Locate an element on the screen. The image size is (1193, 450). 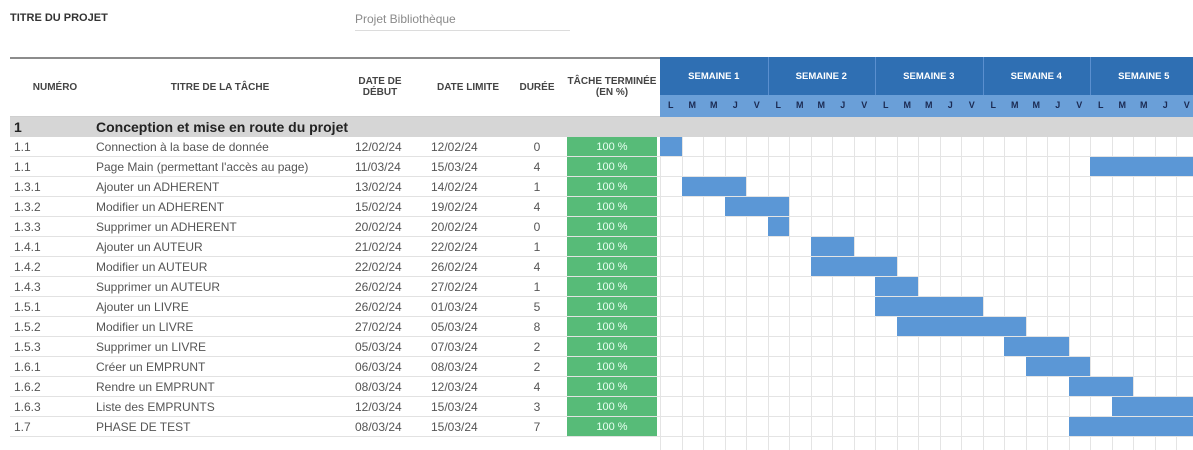
task-end-date: 05/03/24 is located at coordinates (454, 327).